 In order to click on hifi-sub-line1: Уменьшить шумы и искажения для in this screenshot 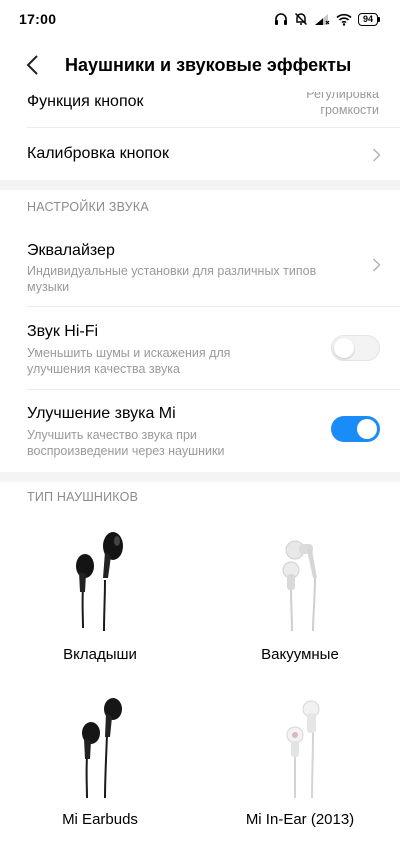, I will do `click(129, 353)`.